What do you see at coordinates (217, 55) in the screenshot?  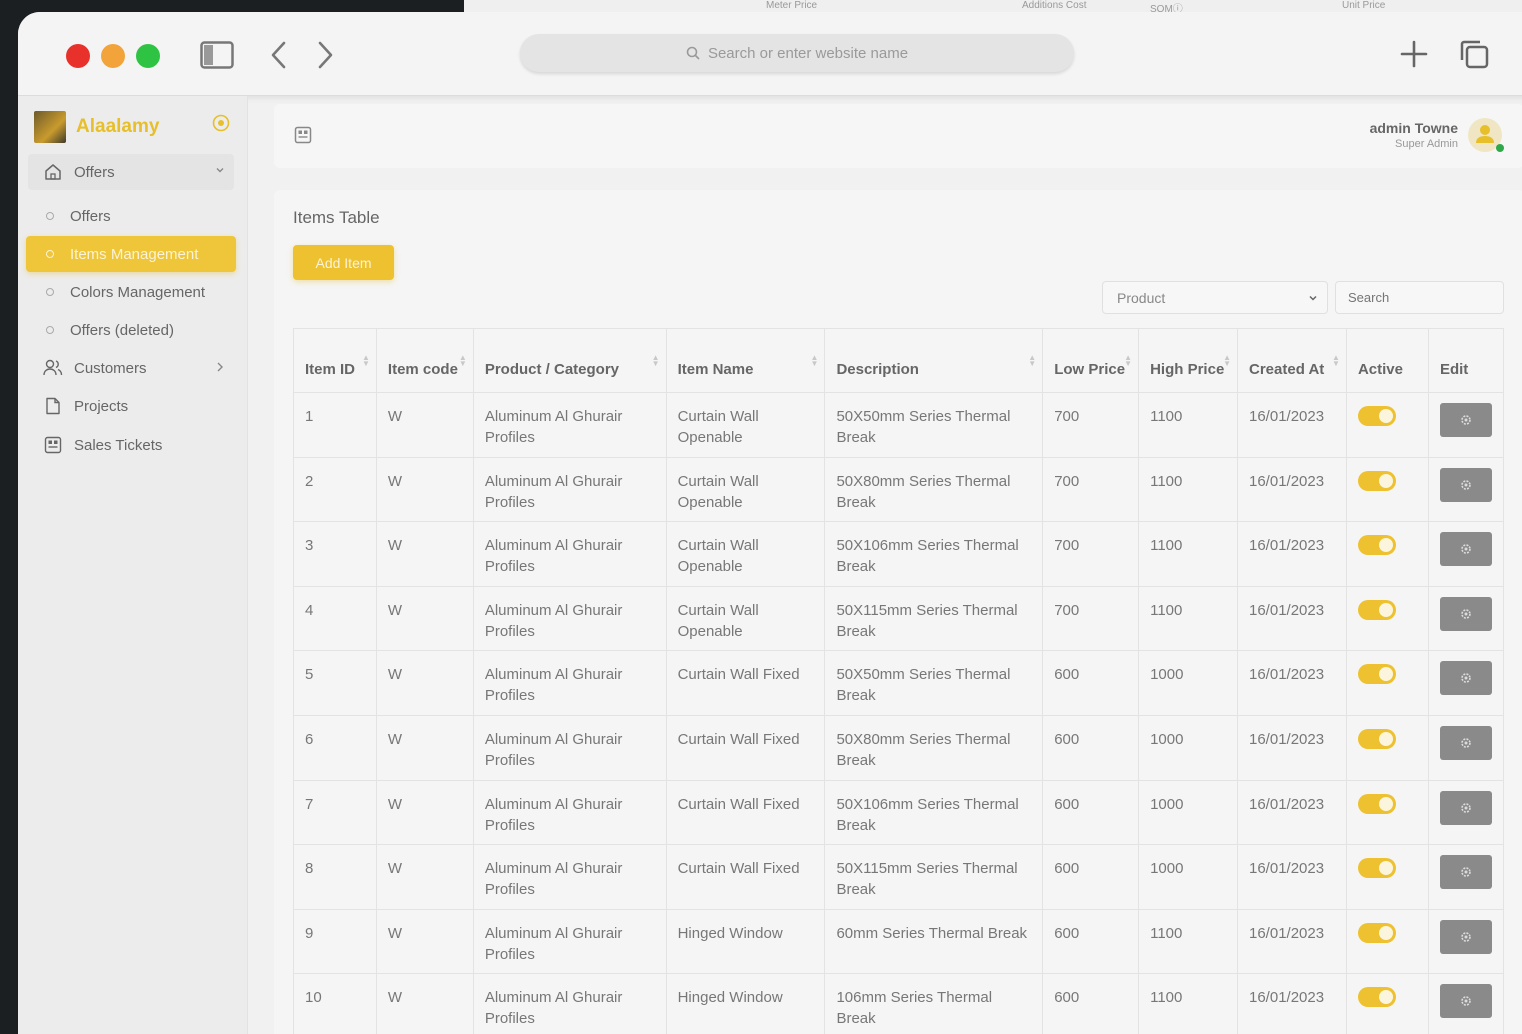 I see `sidebar-toggle-icon` at bounding box center [217, 55].